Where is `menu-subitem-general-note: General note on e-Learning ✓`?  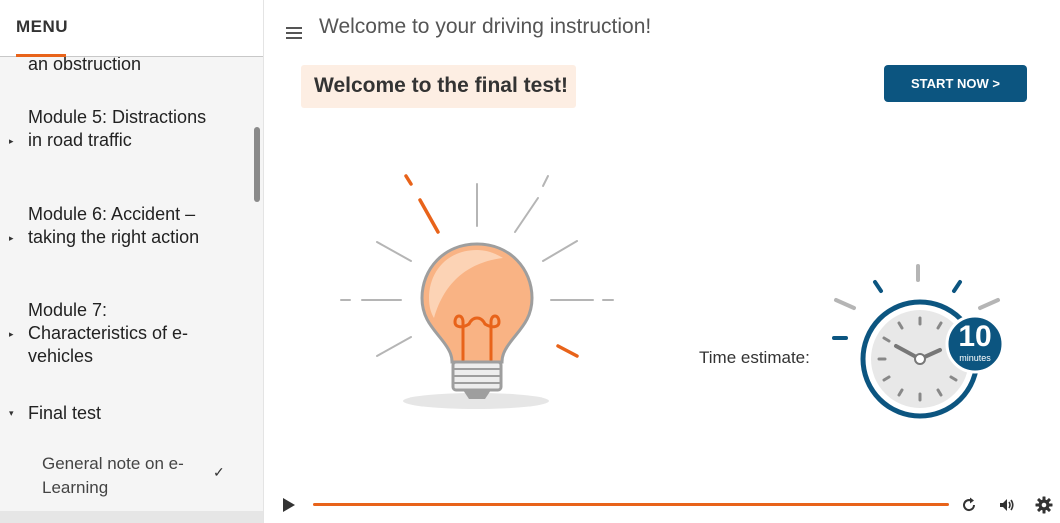 menu-subitem-general-note: General note on e-Learning ✓ is located at coordinates (127, 479).